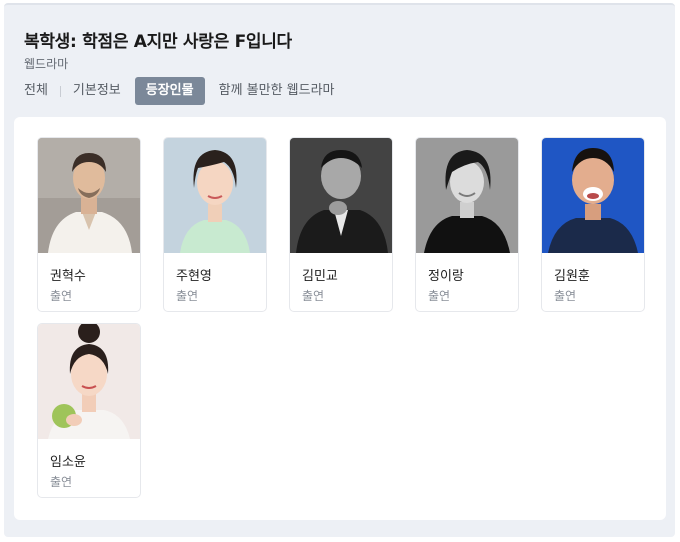  I want to click on cast-card: 주현영 출연, so click(215, 224).